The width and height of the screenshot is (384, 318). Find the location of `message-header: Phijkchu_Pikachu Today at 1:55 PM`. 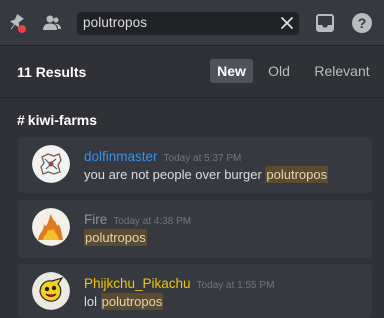

message-header: Phijkchu_Pikachu Today at 1:55 PM is located at coordinates (179, 283).